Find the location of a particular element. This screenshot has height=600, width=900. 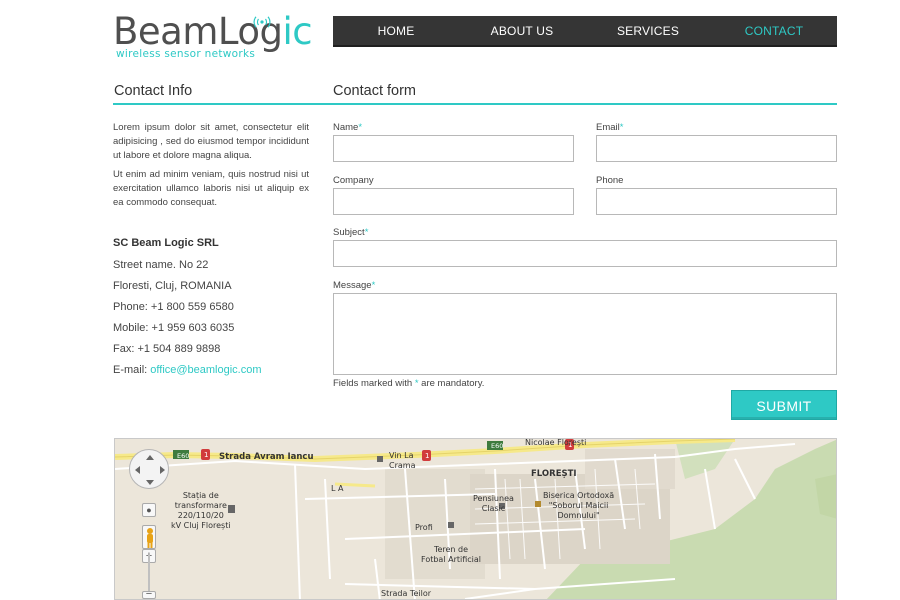

map-label-floresti: FLOREȘTI is located at coordinates (554, 474).